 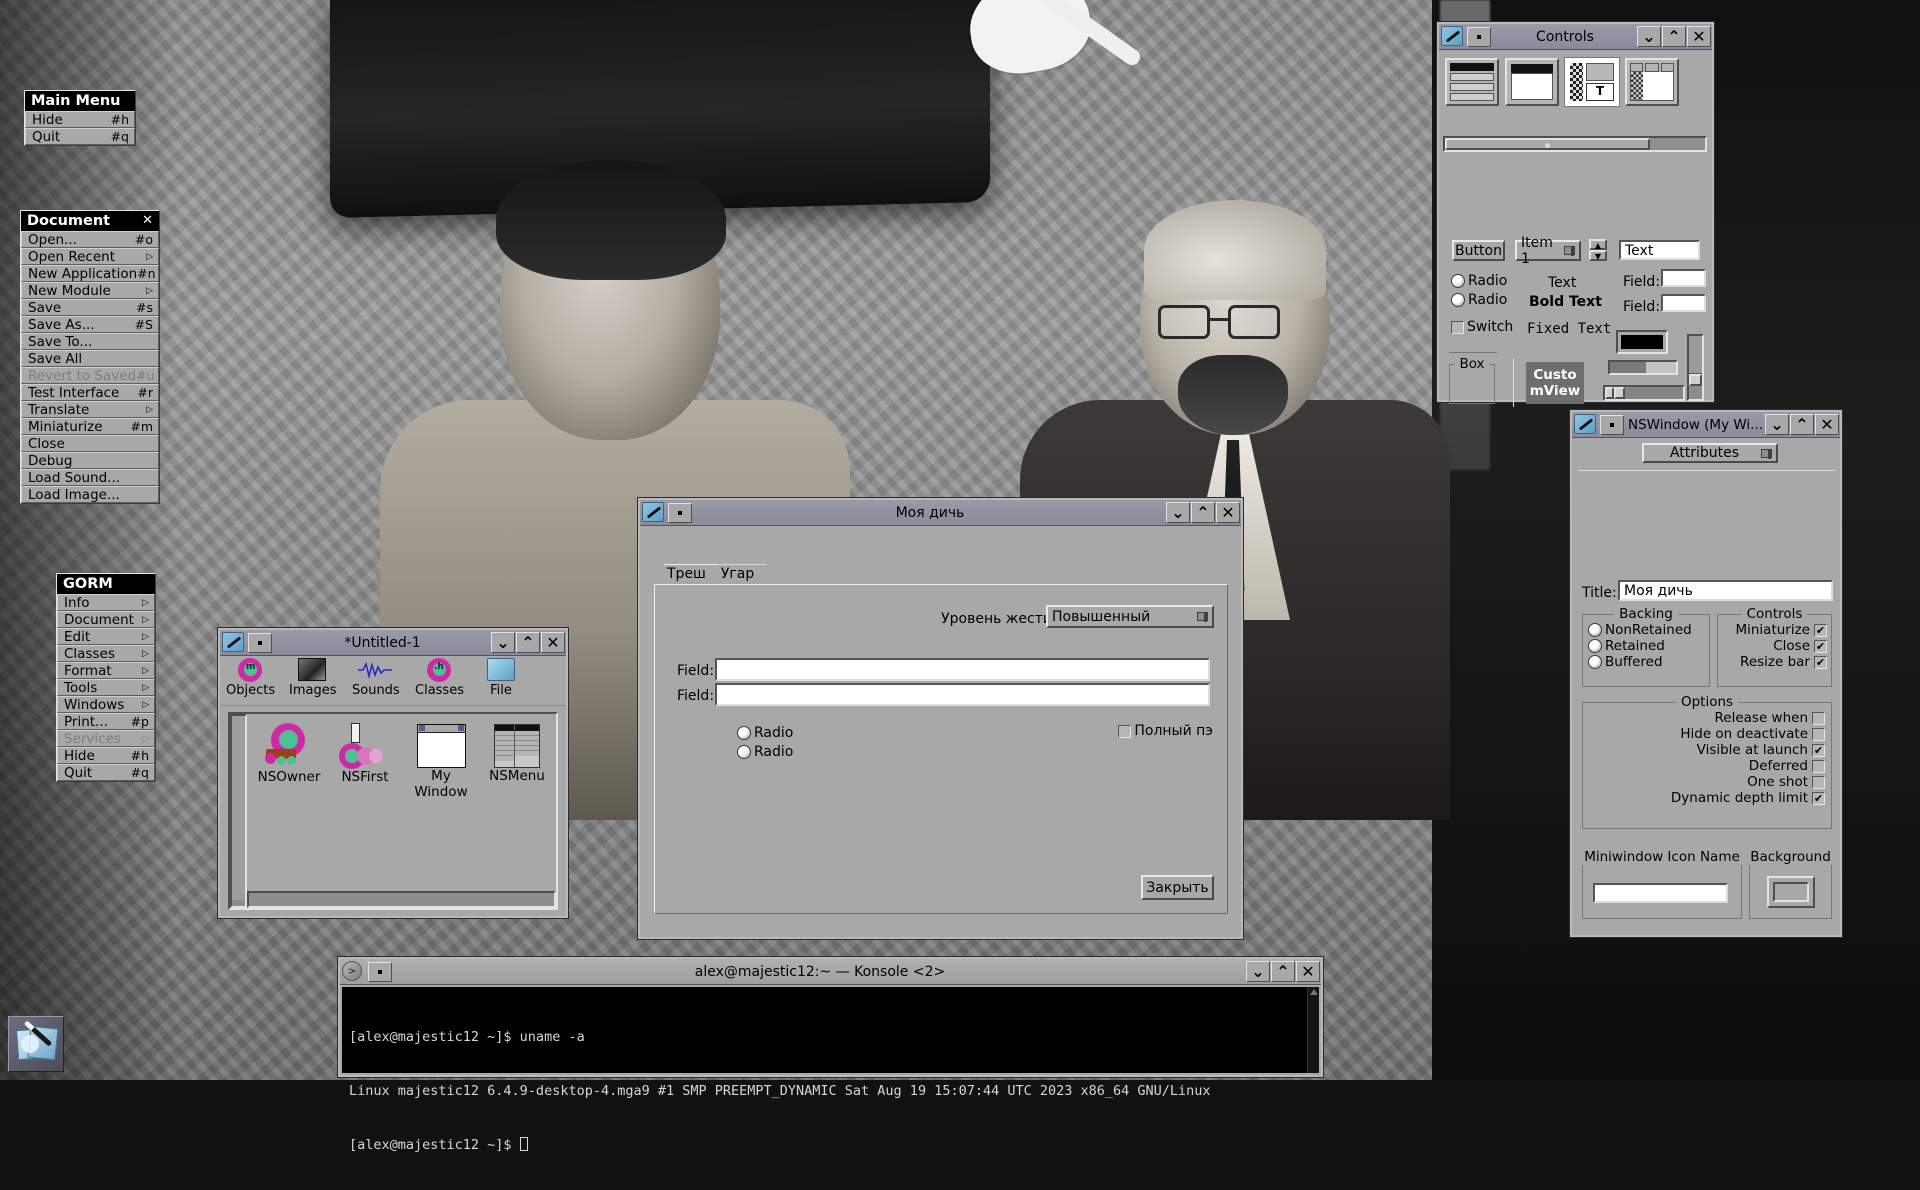 What do you see at coordinates (36, 1044) in the screenshot?
I see `gorm-desktop-icon` at bounding box center [36, 1044].